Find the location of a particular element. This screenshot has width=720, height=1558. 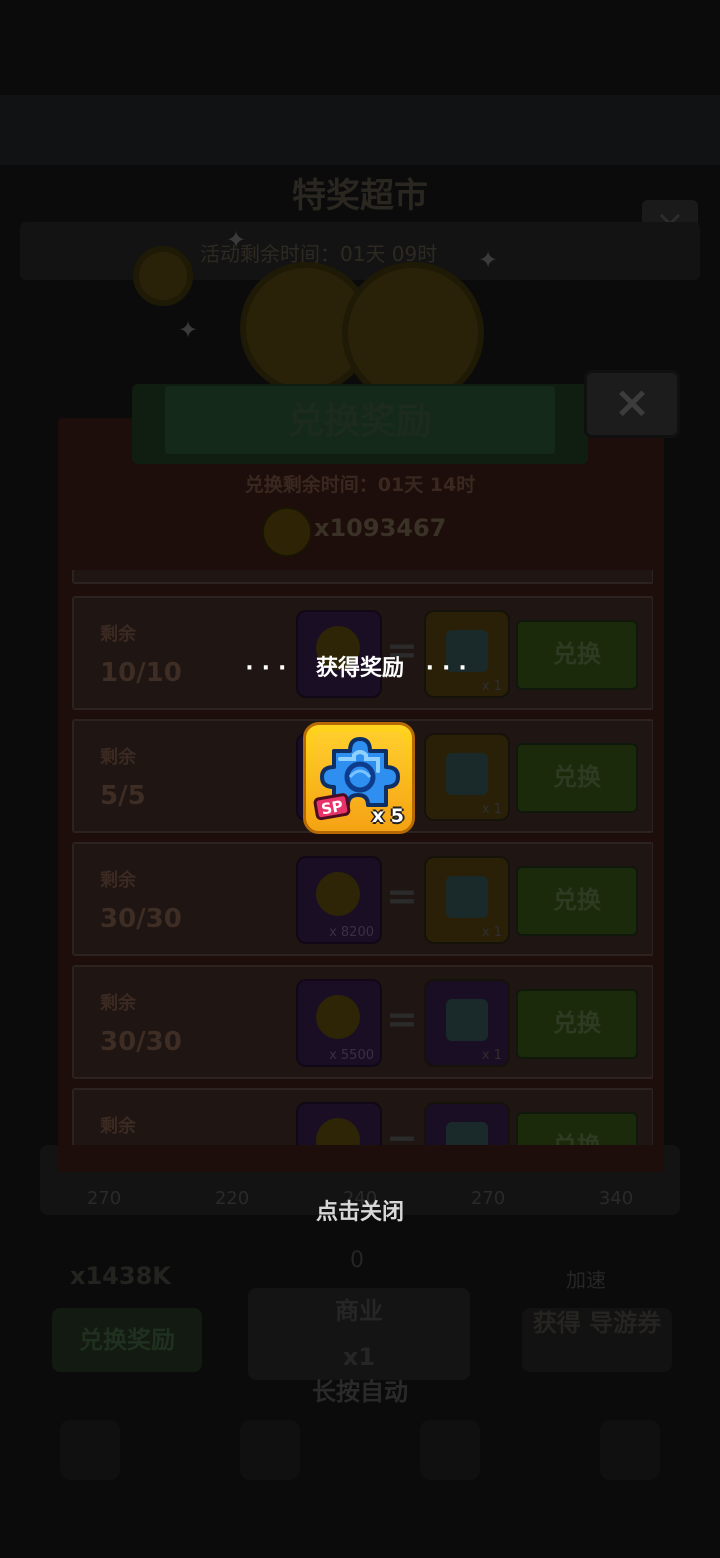

reward-title-text: 获得奖励 is located at coordinates (359, 668).